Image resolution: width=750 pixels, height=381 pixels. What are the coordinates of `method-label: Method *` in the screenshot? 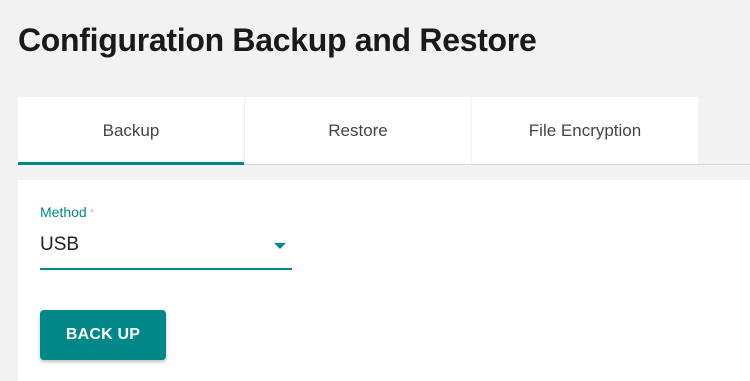 It's located at (166, 212).